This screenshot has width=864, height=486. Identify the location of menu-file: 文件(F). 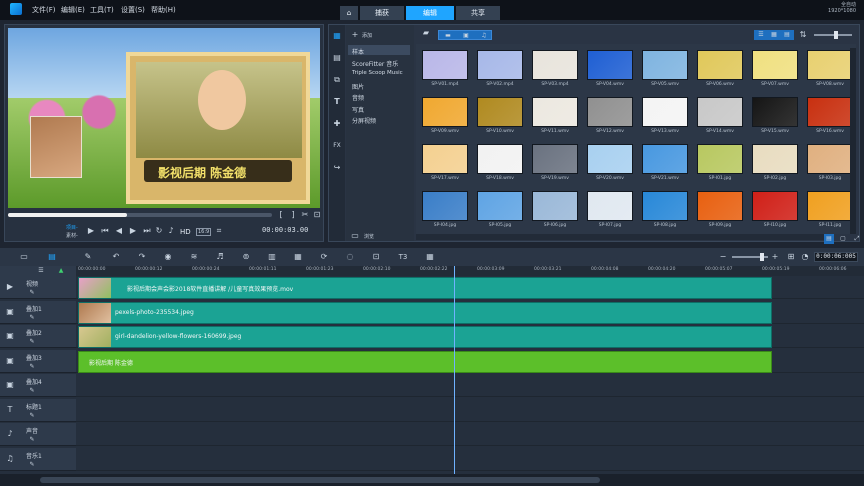
(44, 10).